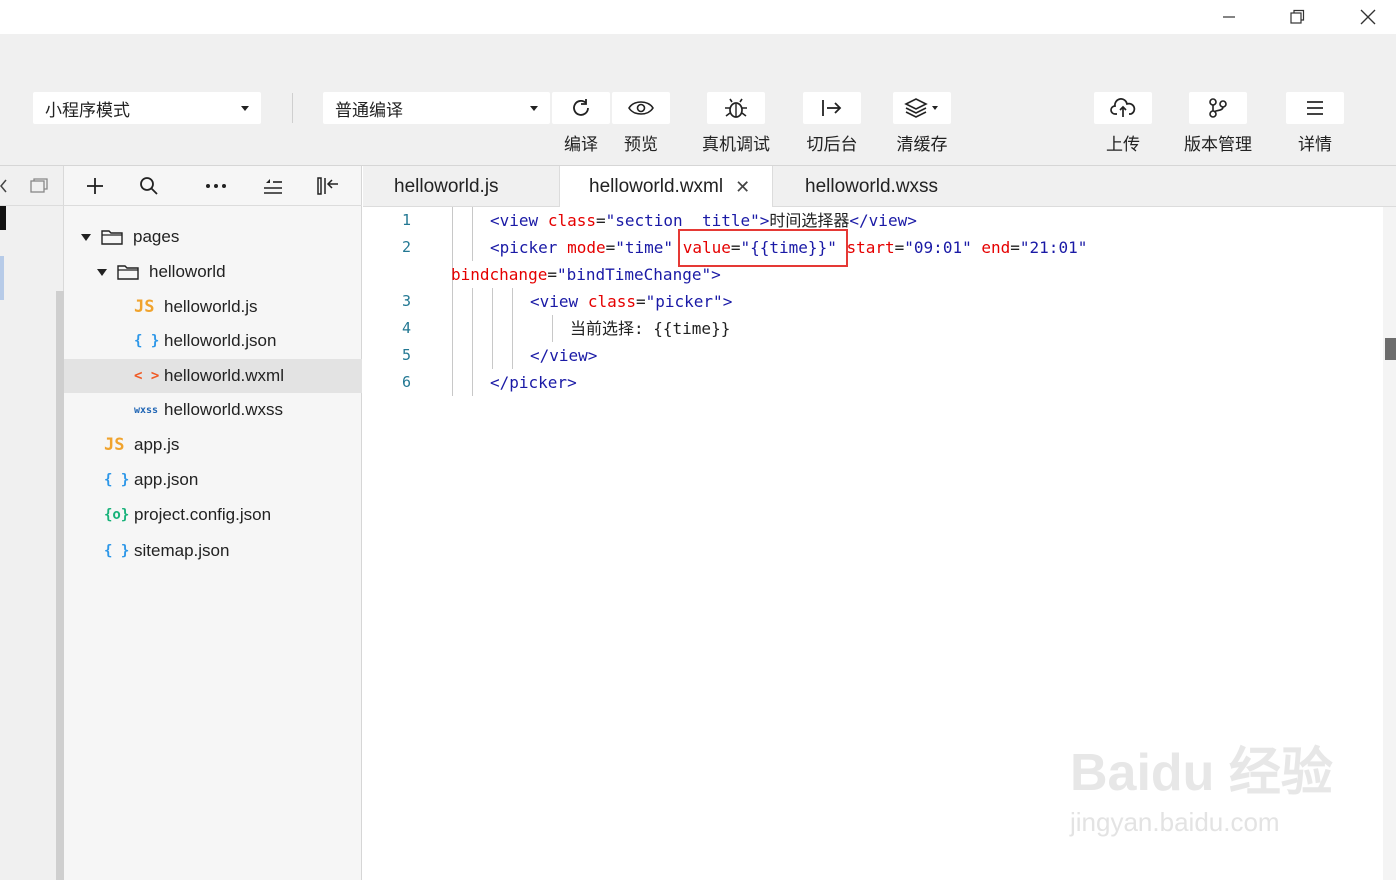 The height and width of the screenshot is (880, 1396). I want to click on refresh-icon, so click(581, 107).